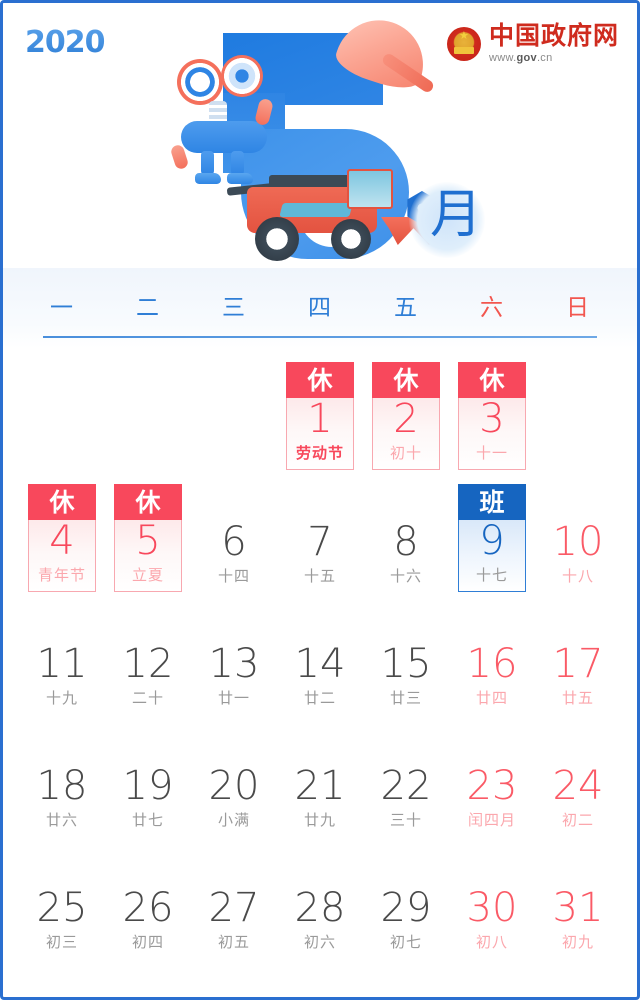 This screenshot has height=1000, width=640. I want to click on calendar-day-cell: 班 9 十七, so click(492, 531).